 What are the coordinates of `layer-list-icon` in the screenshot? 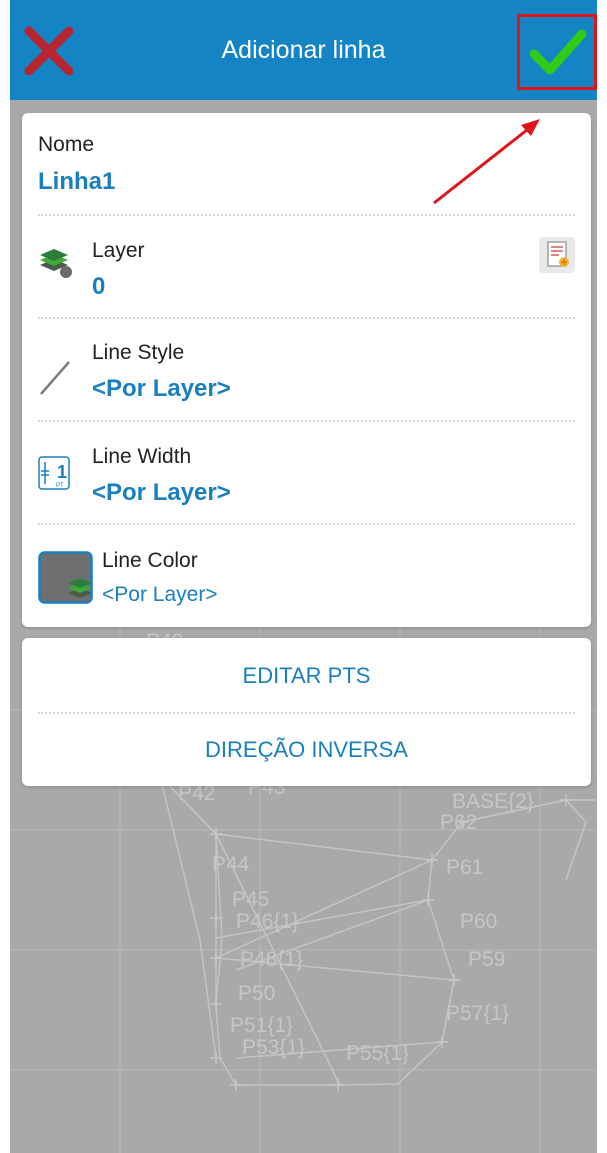 It's located at (557, 255).